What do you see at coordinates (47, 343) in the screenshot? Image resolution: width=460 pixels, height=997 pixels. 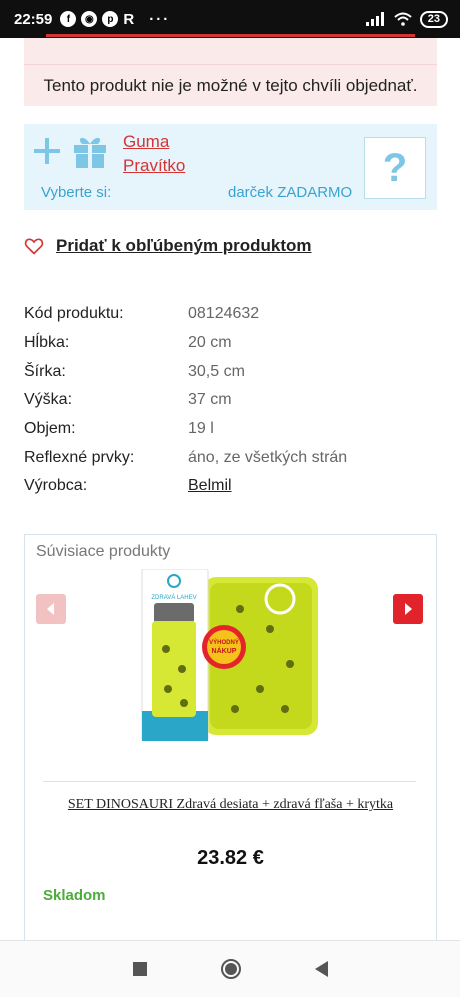 I see `spec-key: Hĺbka:` at bounding box center [47, 343].